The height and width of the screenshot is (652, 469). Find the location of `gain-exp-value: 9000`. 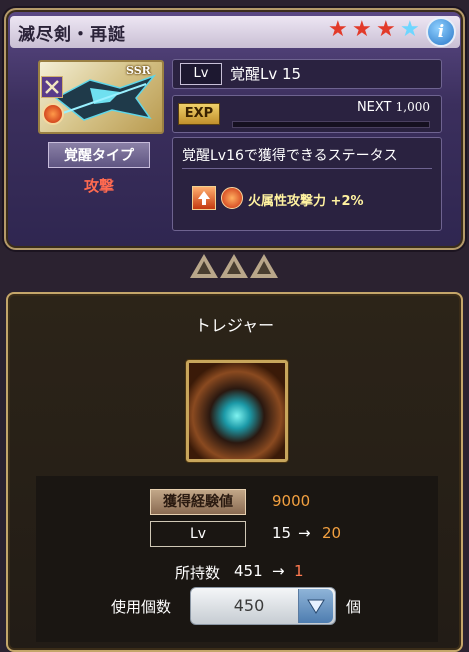

gain-exp-value: 9000 is located at coordinates (291, 501).